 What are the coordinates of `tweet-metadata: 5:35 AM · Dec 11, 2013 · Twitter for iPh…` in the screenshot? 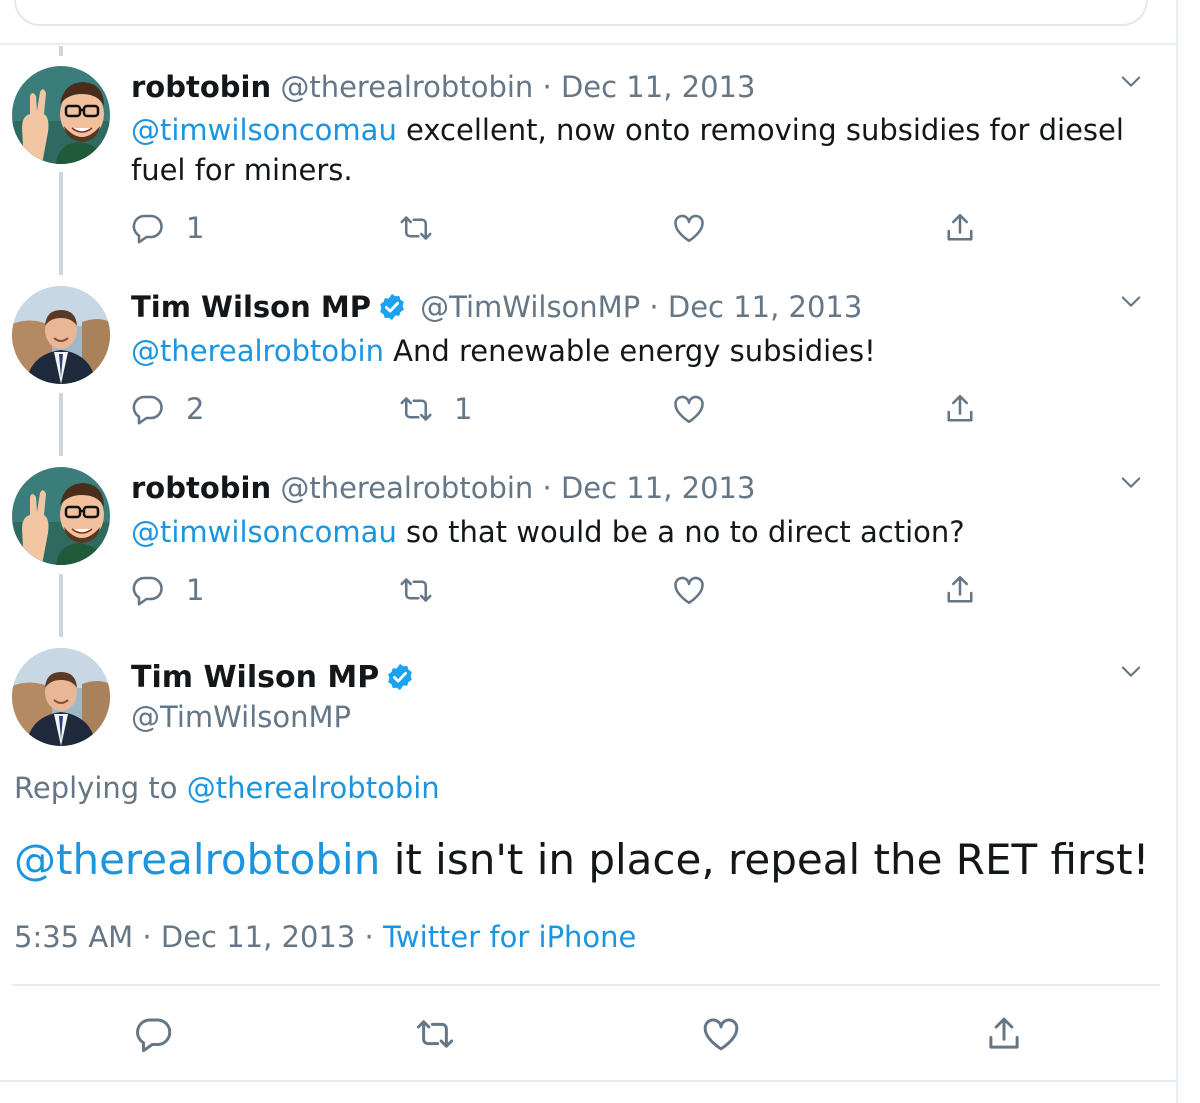 It's located at (325, 937).